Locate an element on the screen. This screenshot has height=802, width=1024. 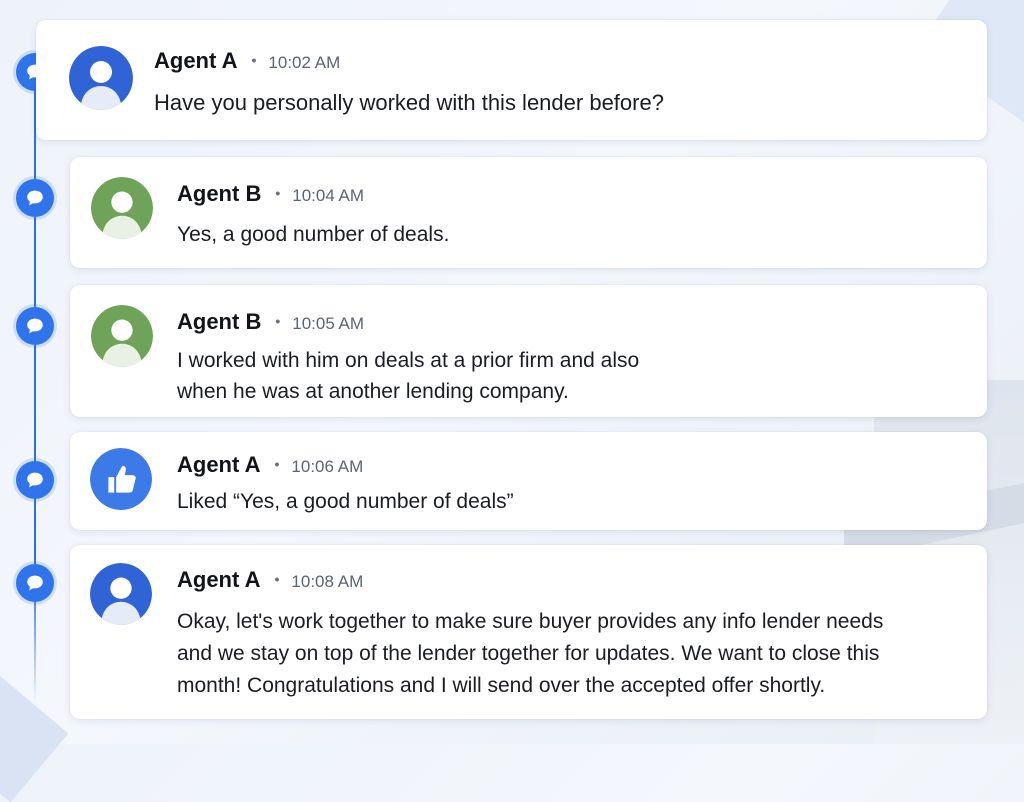
timestamp: 10:08 AM is located at coordinates (327, 581).